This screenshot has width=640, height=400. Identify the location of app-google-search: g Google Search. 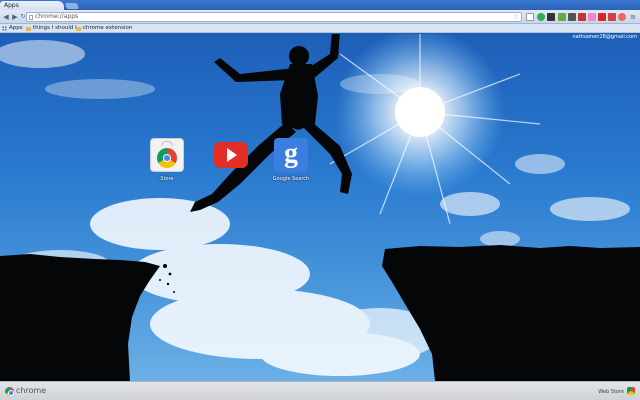
(291, 160).